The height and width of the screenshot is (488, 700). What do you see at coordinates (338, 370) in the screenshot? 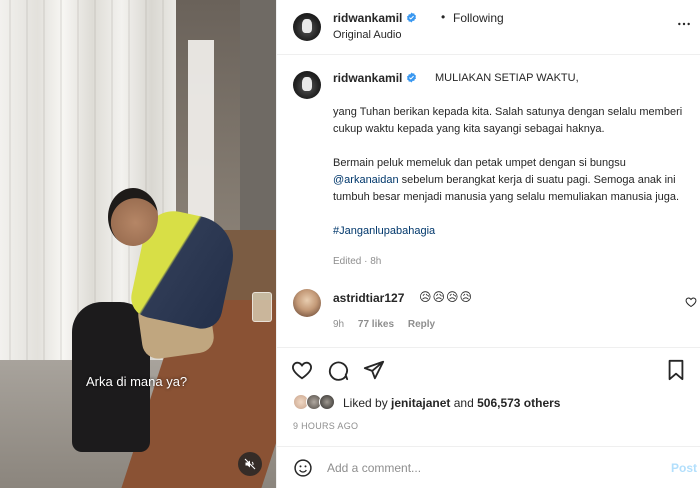
I see `comment-bubble-icon` at bounding box center [338, 370].